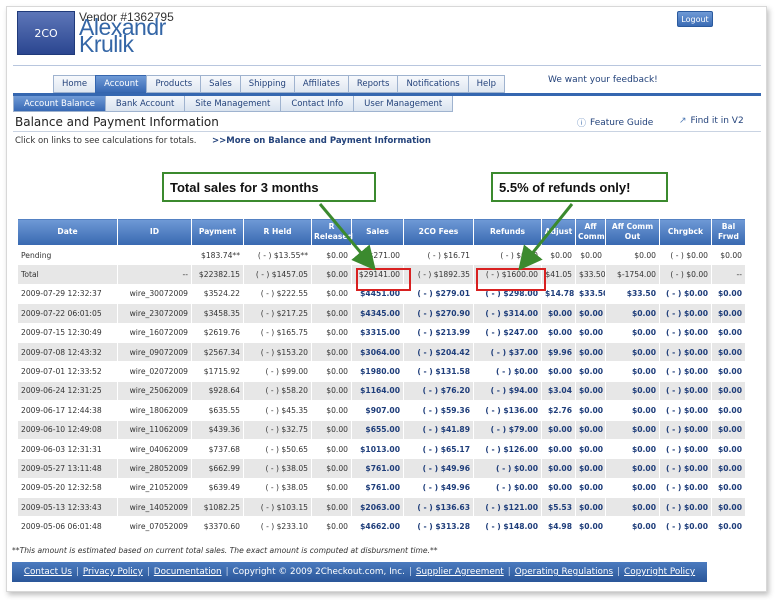 The width and height of the screenshot is (775, 600). Describe the element at coordinates (558, 410) in the screenshot. I see `cell-adjust: $2.76` at that location.